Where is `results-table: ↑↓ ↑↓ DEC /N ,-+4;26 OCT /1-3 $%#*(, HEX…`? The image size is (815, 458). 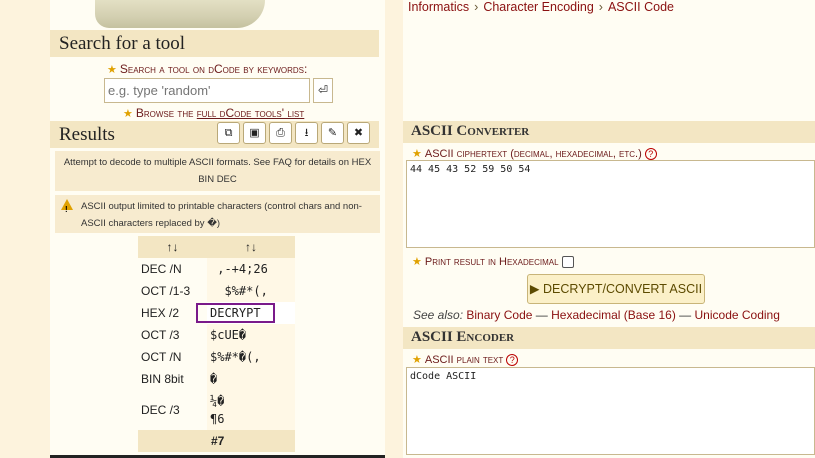 results-table: ↑↓ ↑↓ DEC /N ,-+4;26 OCT /1-3 $%#*(, HEX… is located at coordinates (216, 344).